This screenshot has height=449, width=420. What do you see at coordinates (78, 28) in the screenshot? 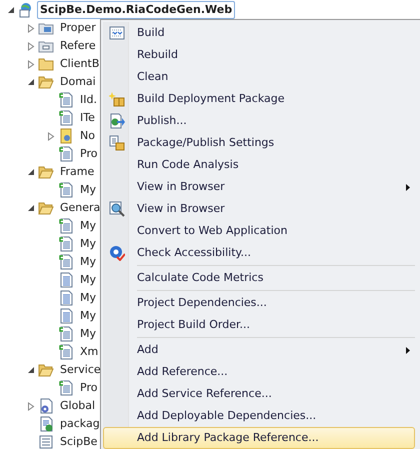
I see `tree-item: Proper` at bounding box center [78, 28].